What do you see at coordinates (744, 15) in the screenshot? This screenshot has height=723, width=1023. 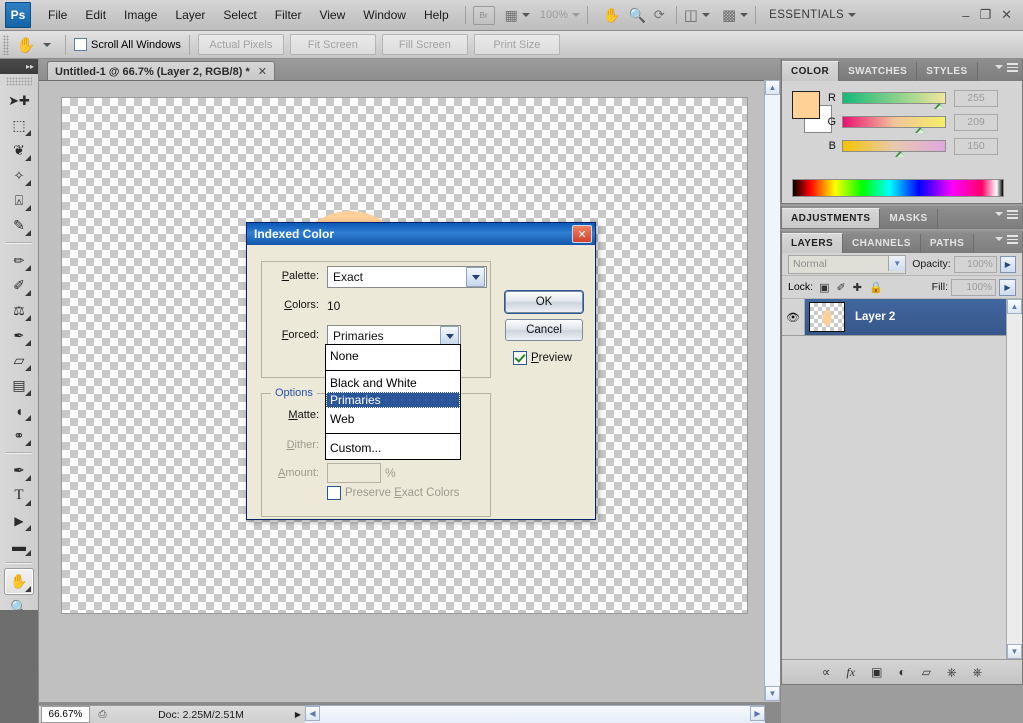 I see `screen-mode-chevron-icon` at bounding box center [744, 15].